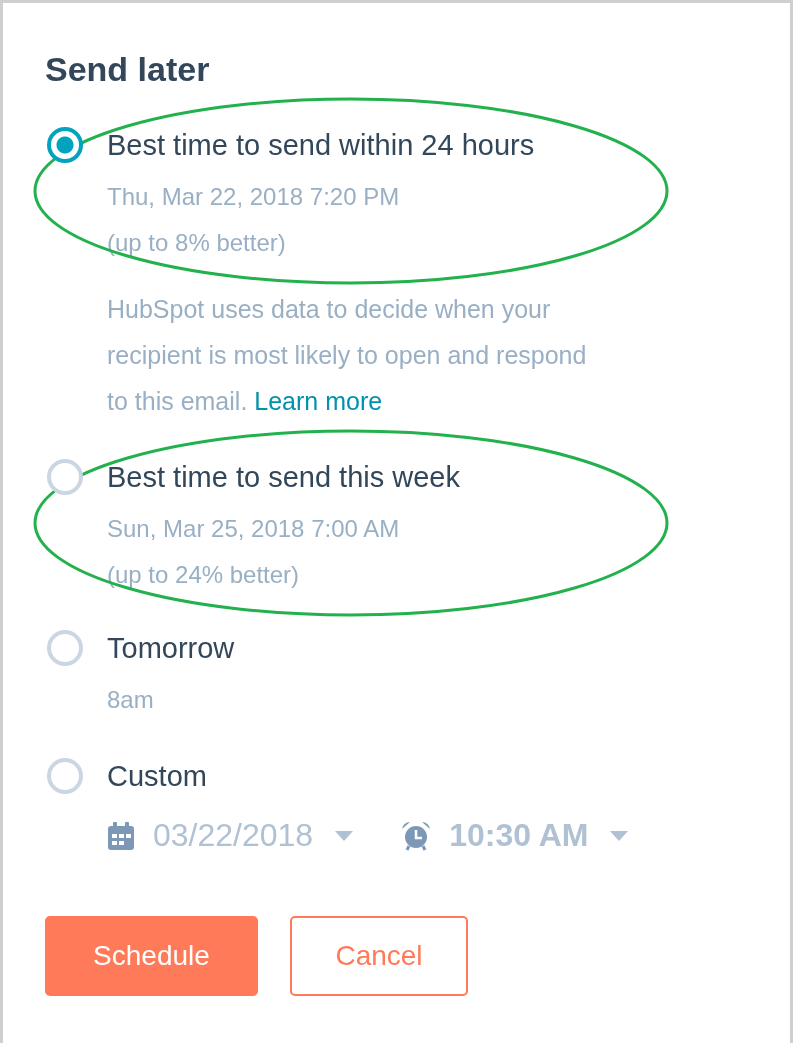 The image size is (793, 1043). I want to click on option-detail: (up to 24% better), so click(203, 575).